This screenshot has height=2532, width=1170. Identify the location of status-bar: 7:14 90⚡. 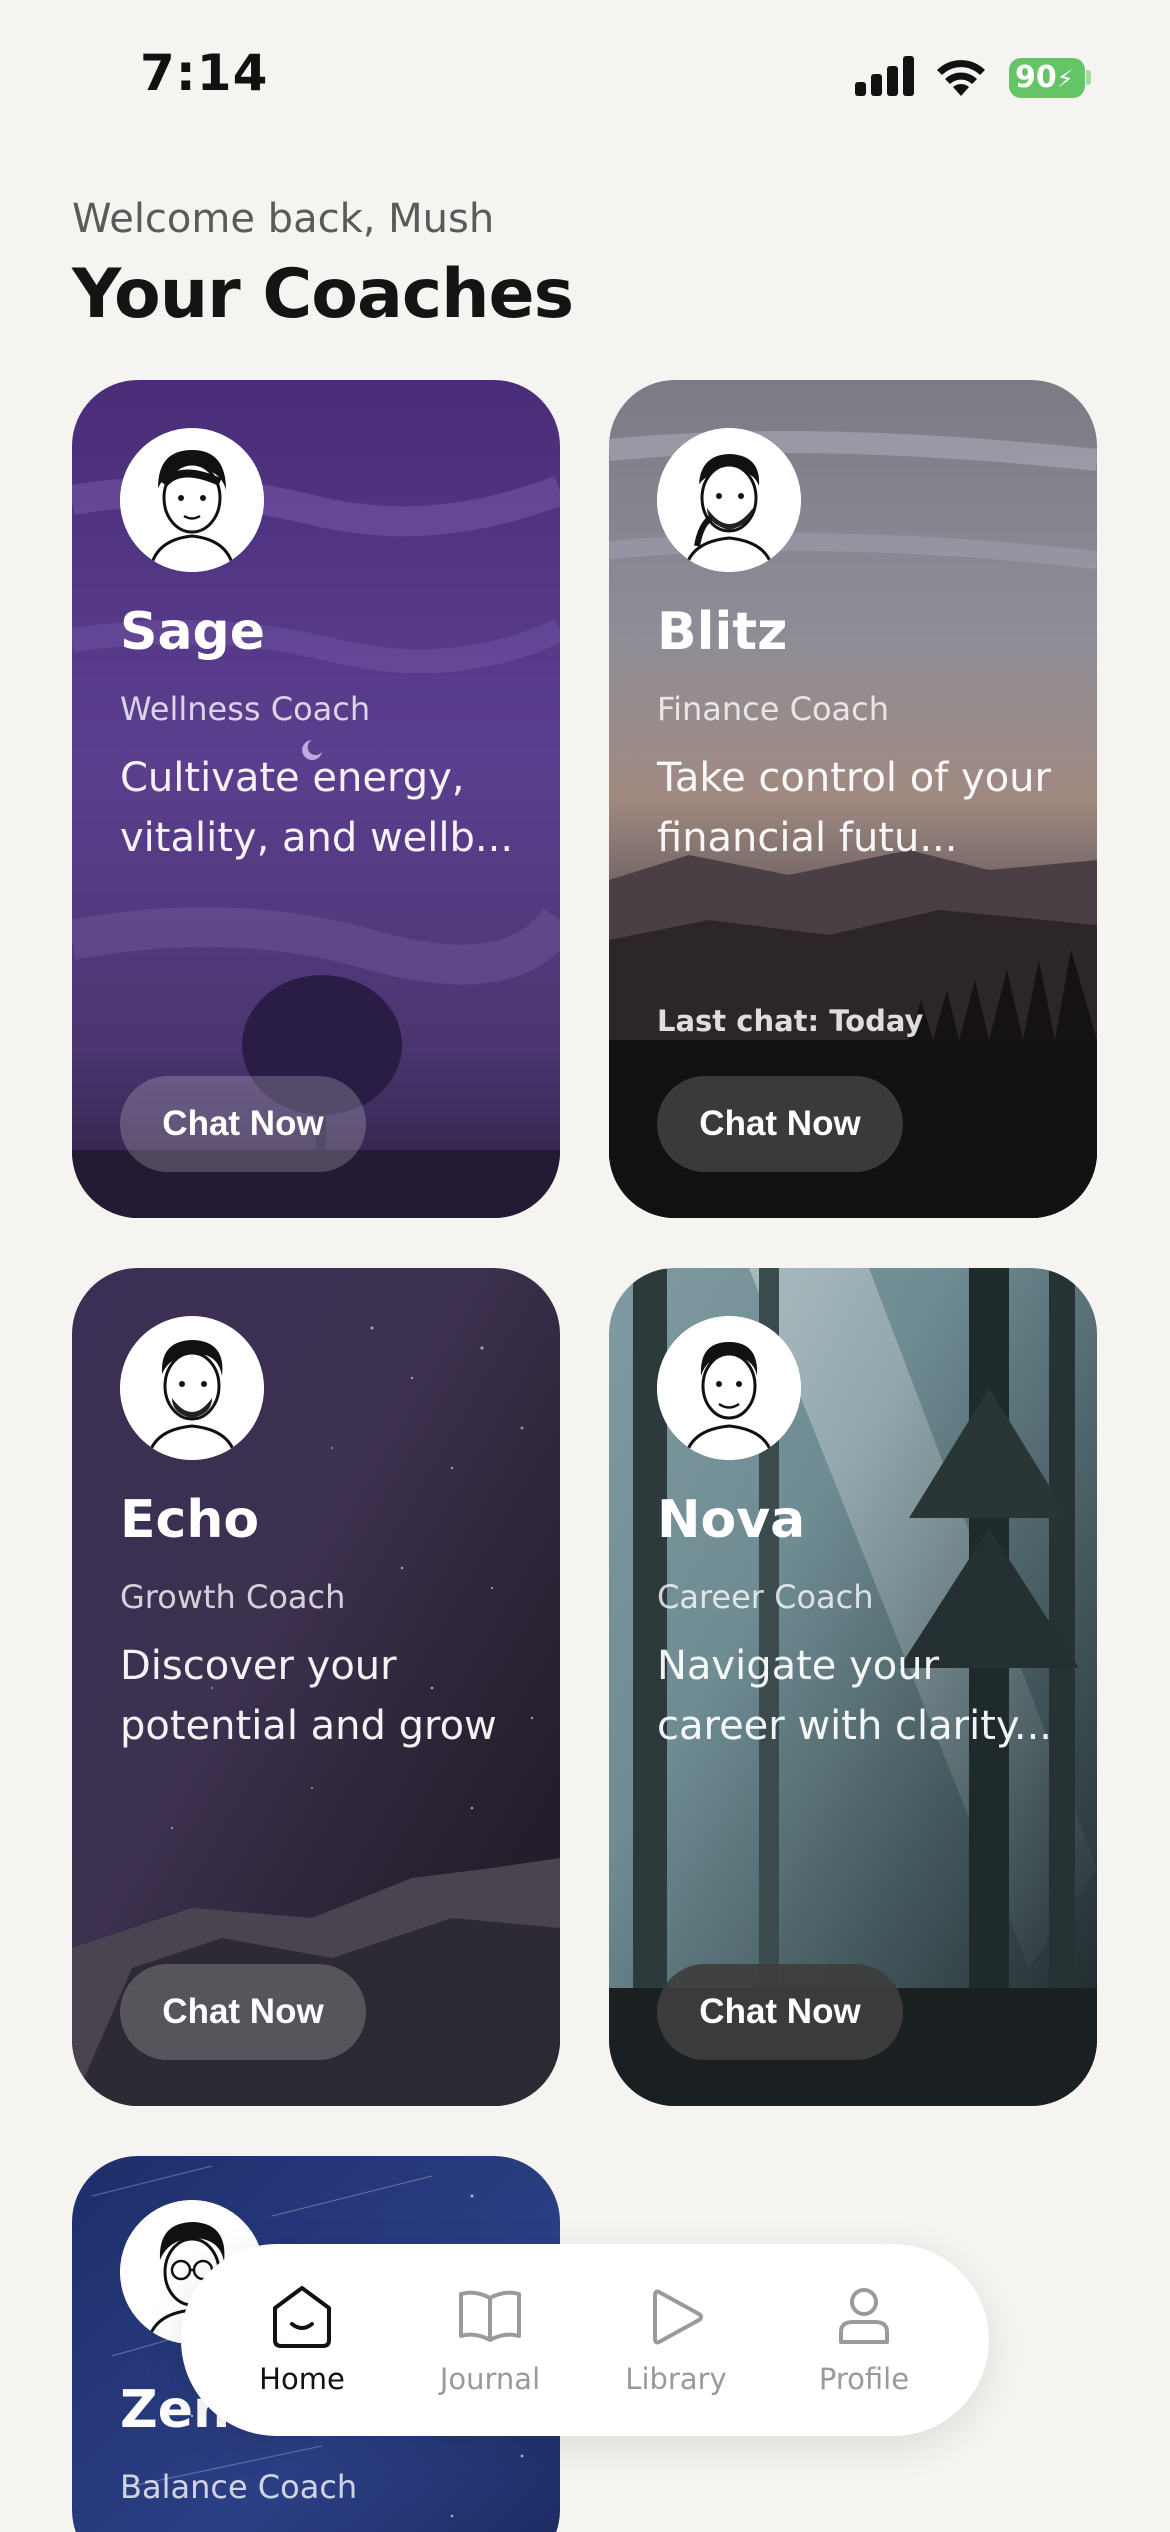
(585, 75).